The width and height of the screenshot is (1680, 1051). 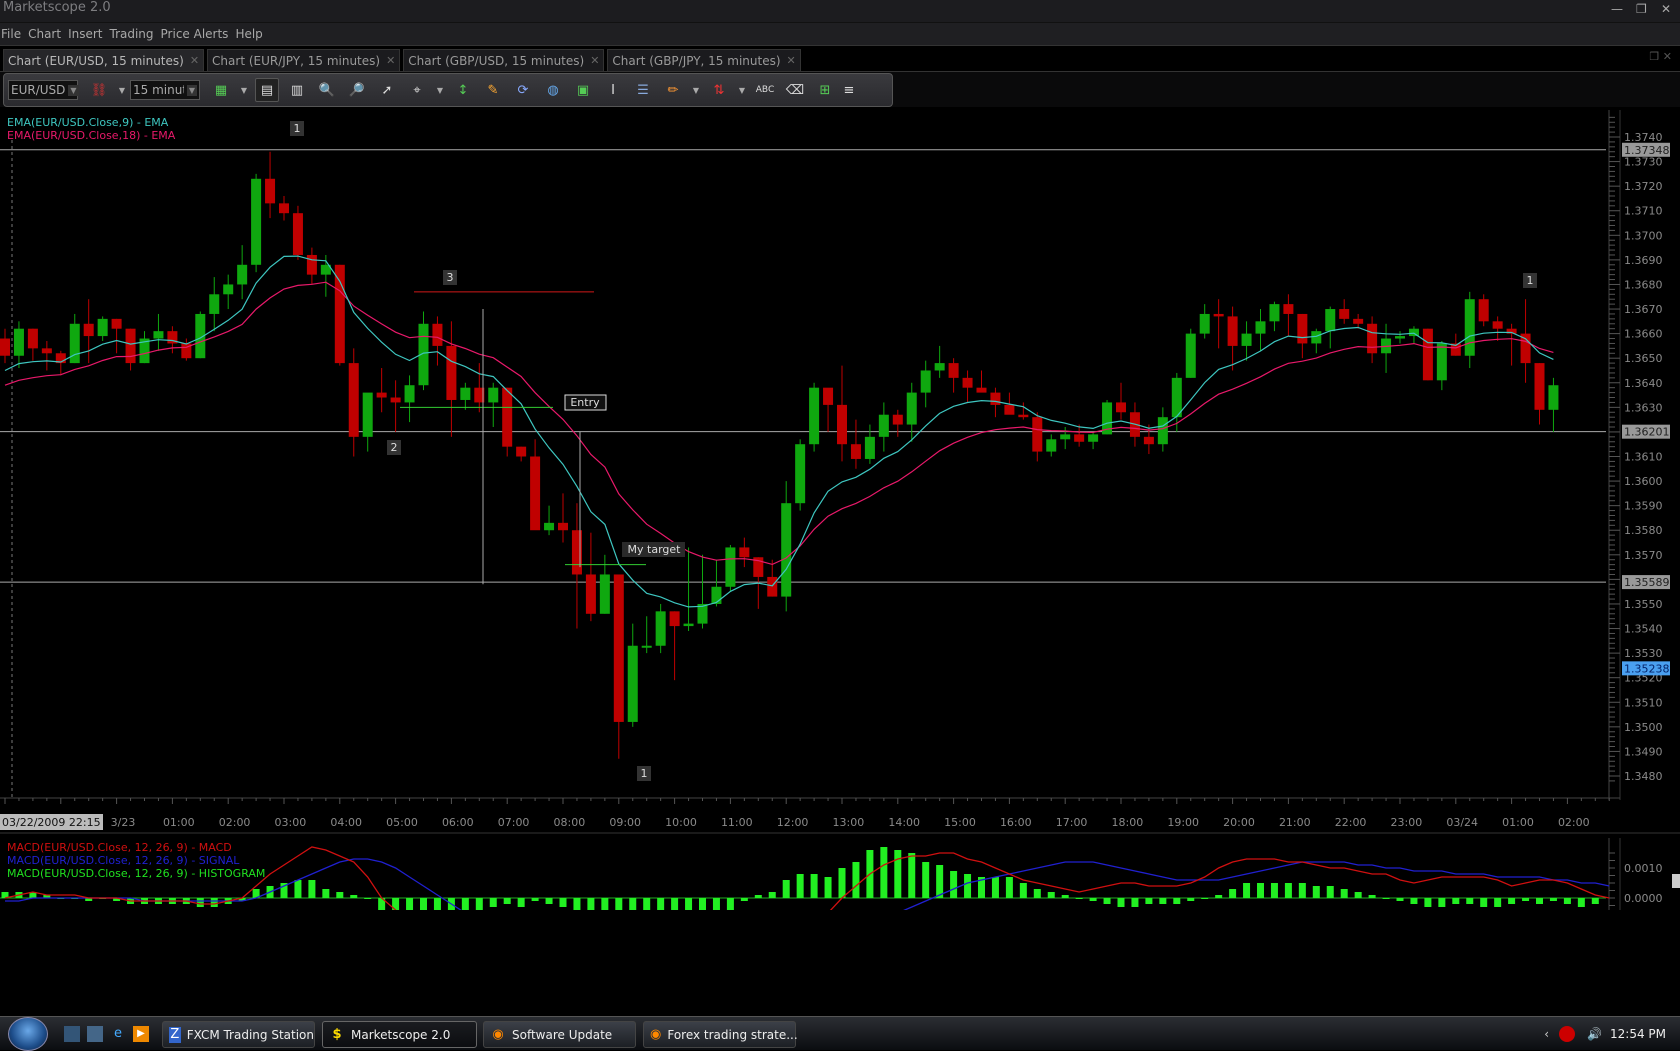 I want to click on chart-type-icon: ▦, so click(x=221, y=90).